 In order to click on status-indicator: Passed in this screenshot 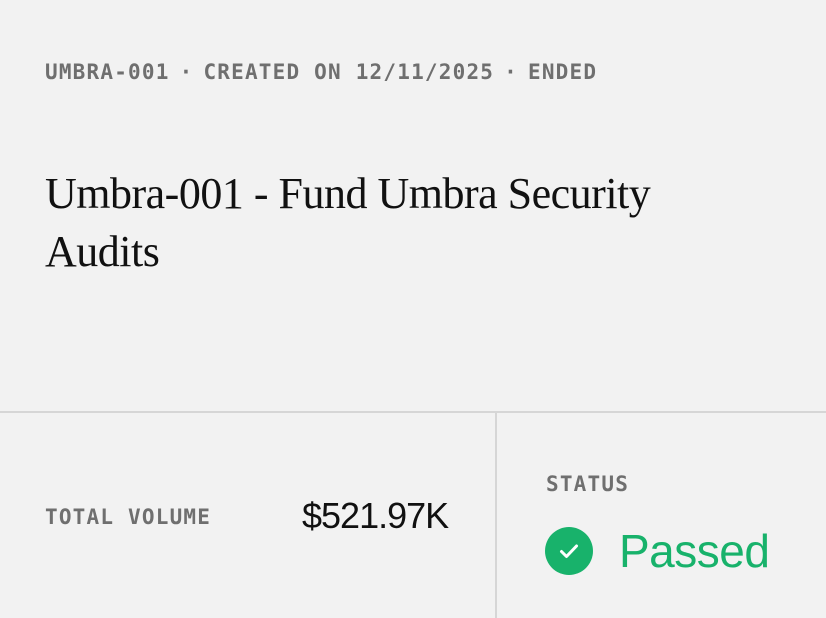, I will do `click(657, 551)`.